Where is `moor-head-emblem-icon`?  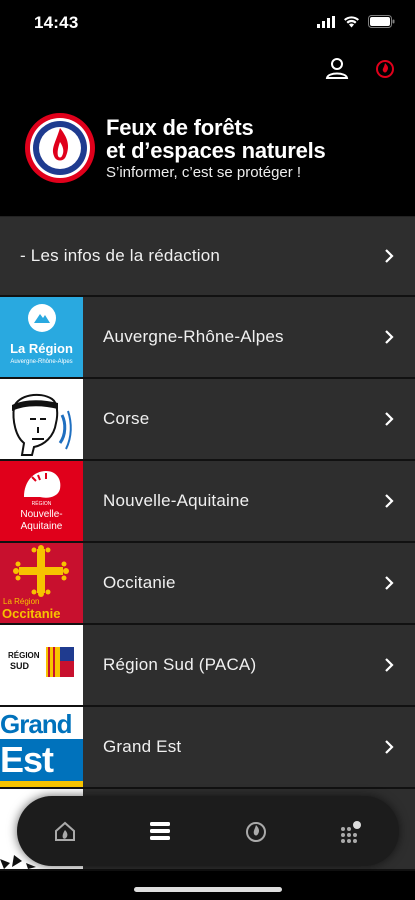 moor-head-emblem-icon is located at coordinates (42, 424).